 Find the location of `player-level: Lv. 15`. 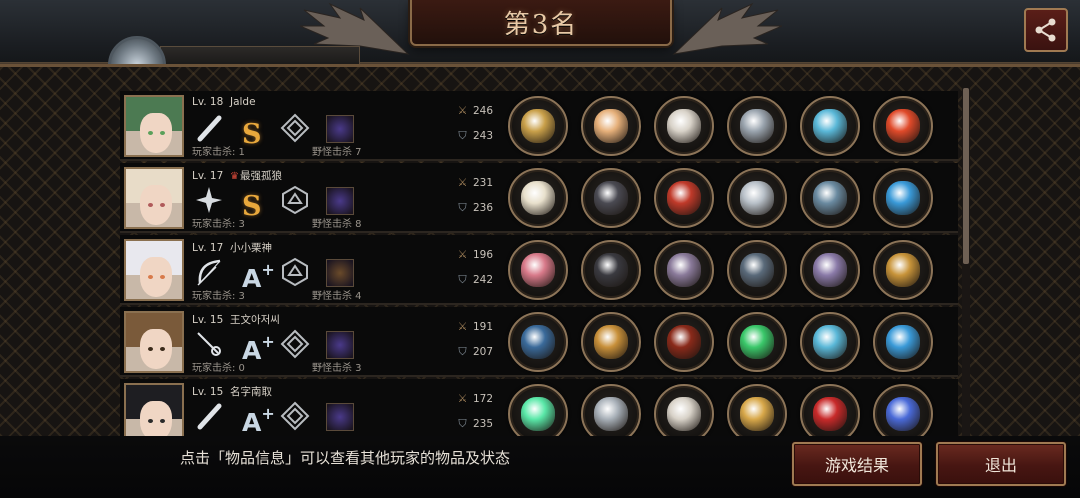

player-level: Lv. 15 is located at coordinates (208, 320).